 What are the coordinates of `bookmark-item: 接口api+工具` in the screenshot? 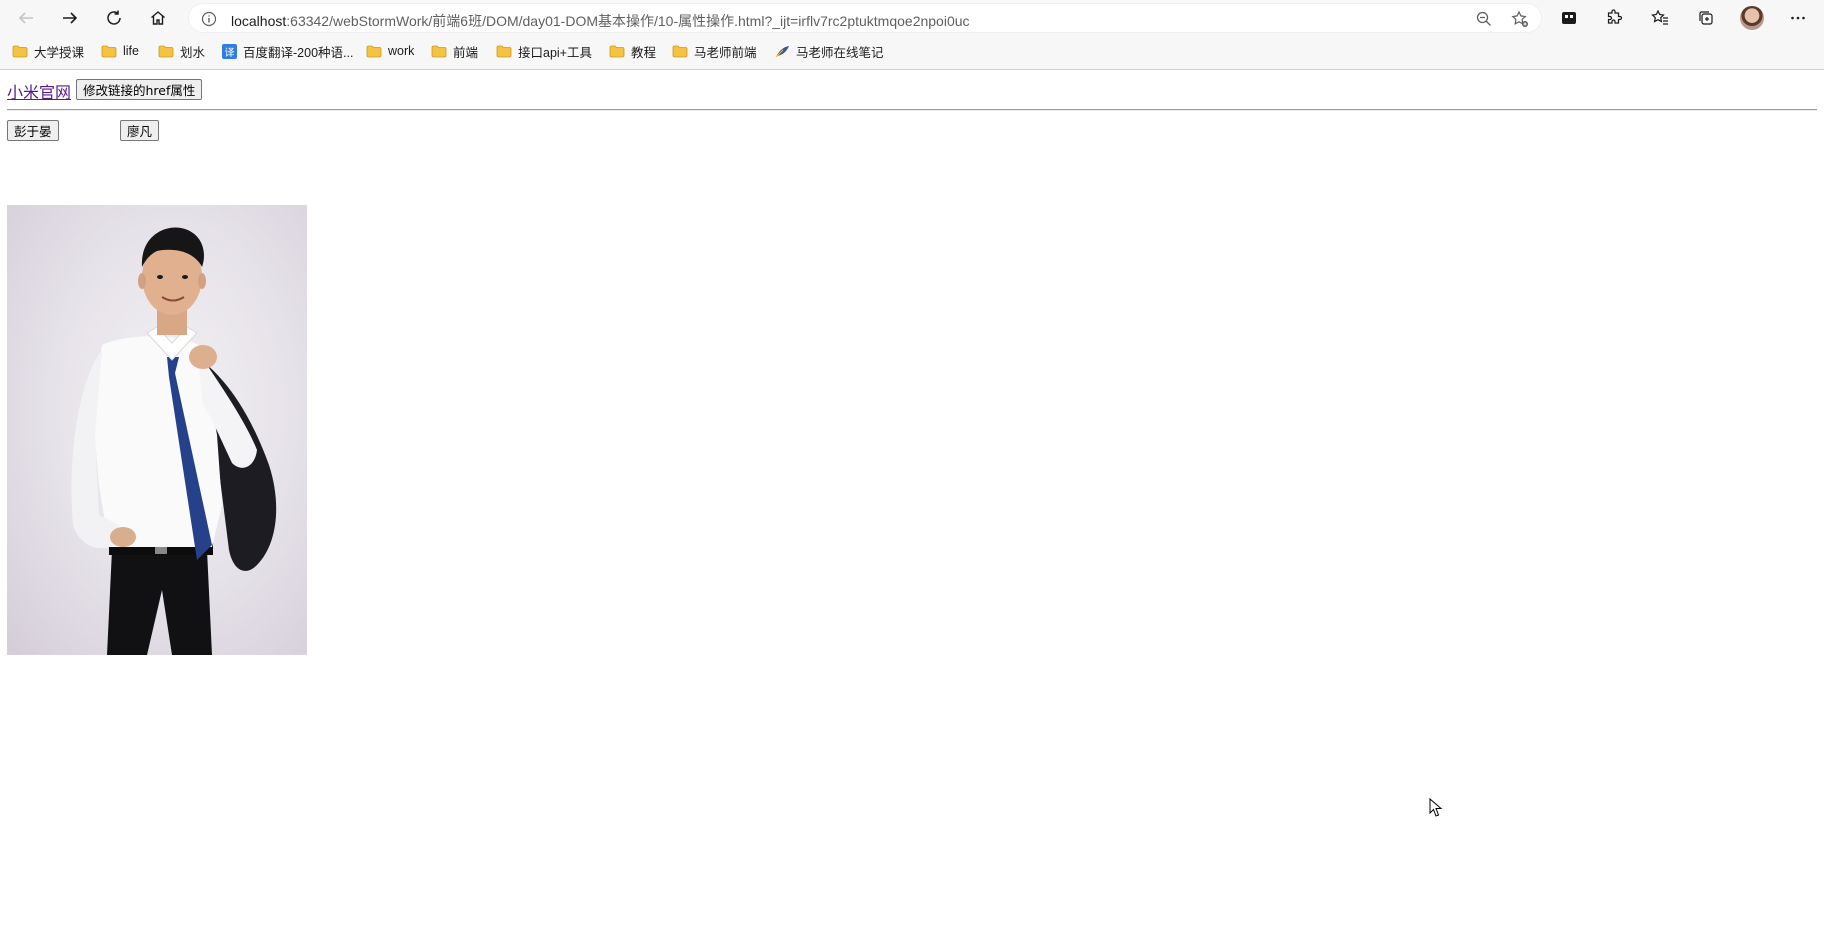 It's located at (544, 51).